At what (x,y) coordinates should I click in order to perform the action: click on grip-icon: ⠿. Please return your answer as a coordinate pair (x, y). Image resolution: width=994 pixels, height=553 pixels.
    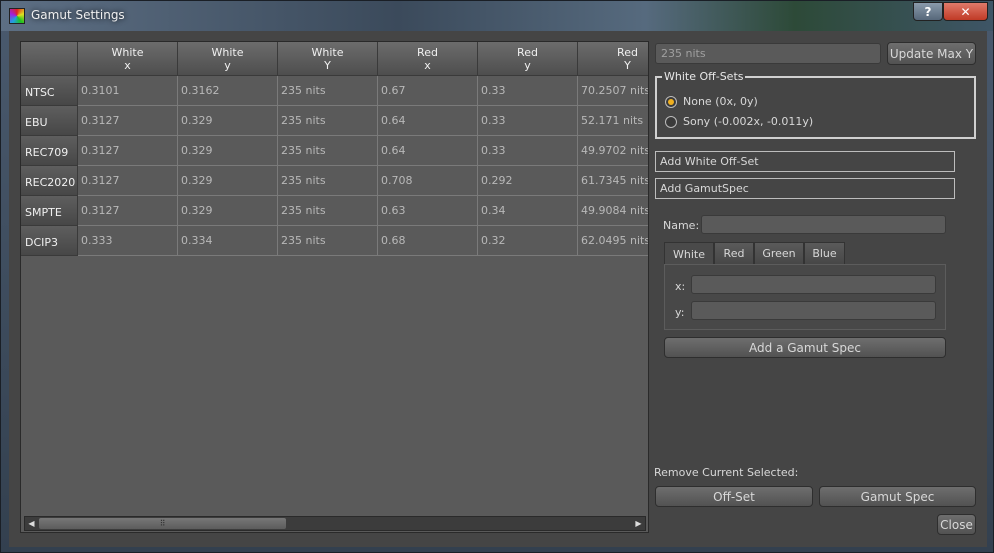
    Looking at the image, I should click on (162, 523).